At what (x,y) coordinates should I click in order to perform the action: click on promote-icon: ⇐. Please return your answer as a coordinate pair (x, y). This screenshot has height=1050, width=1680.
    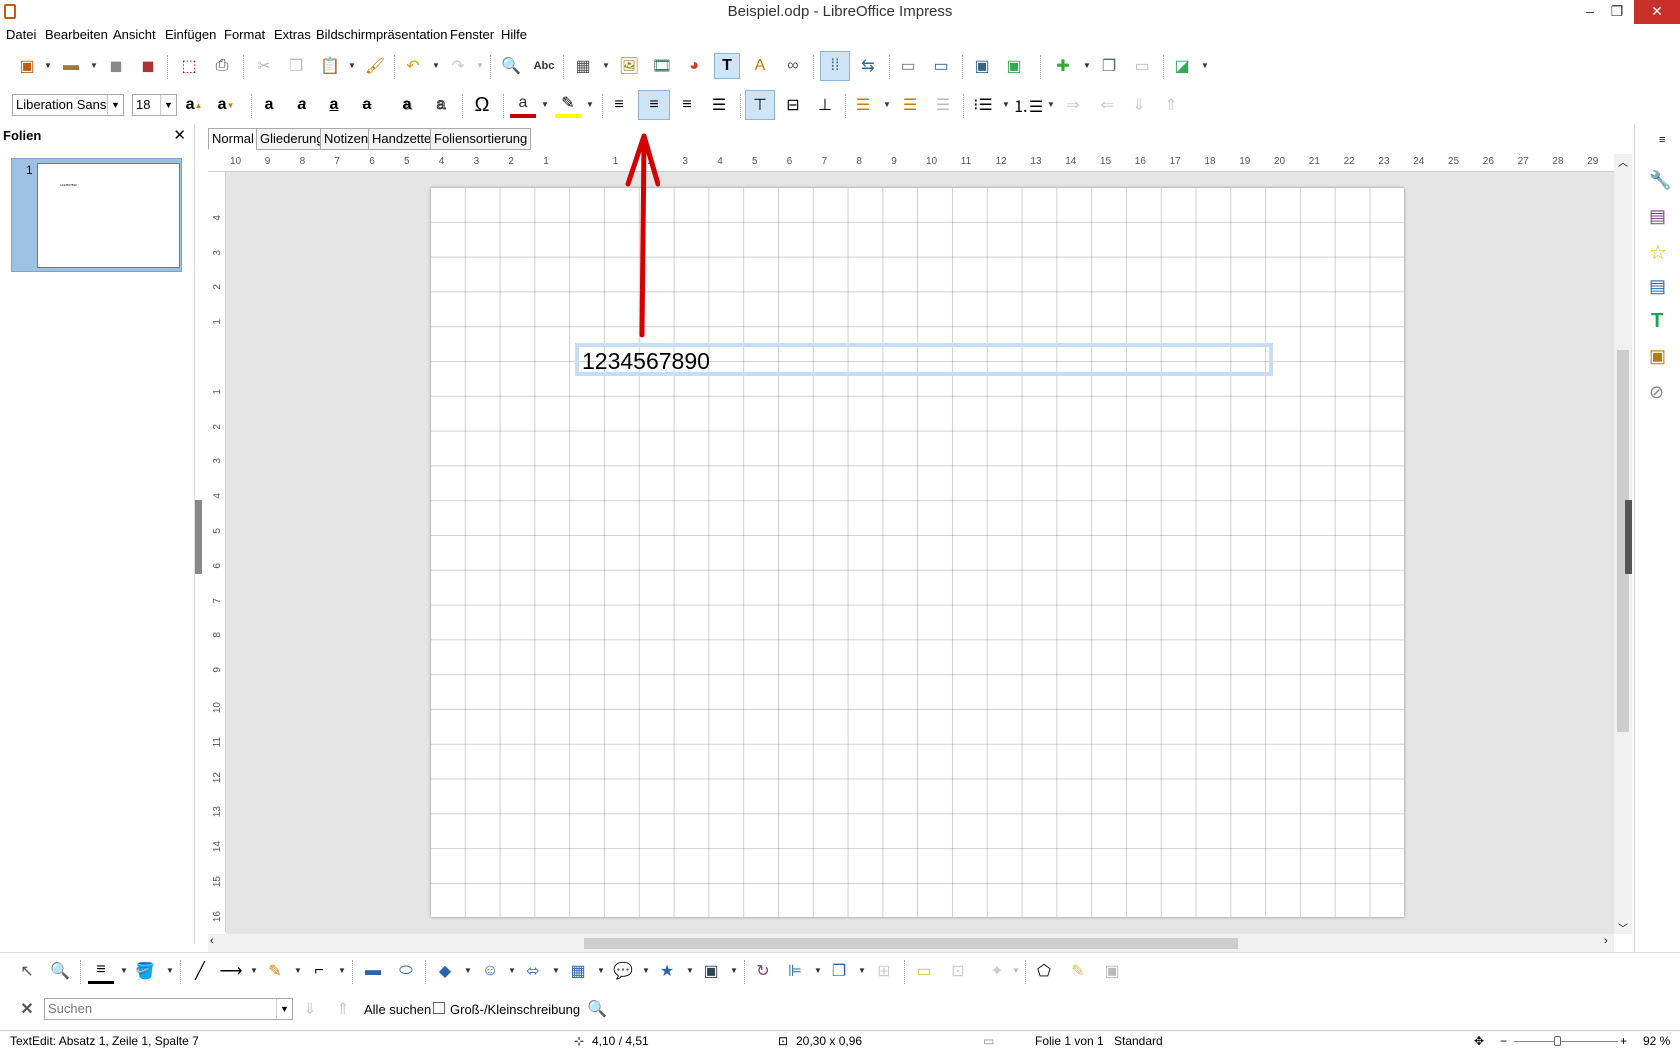
    Looking at the image, I should click on (1107, 105).